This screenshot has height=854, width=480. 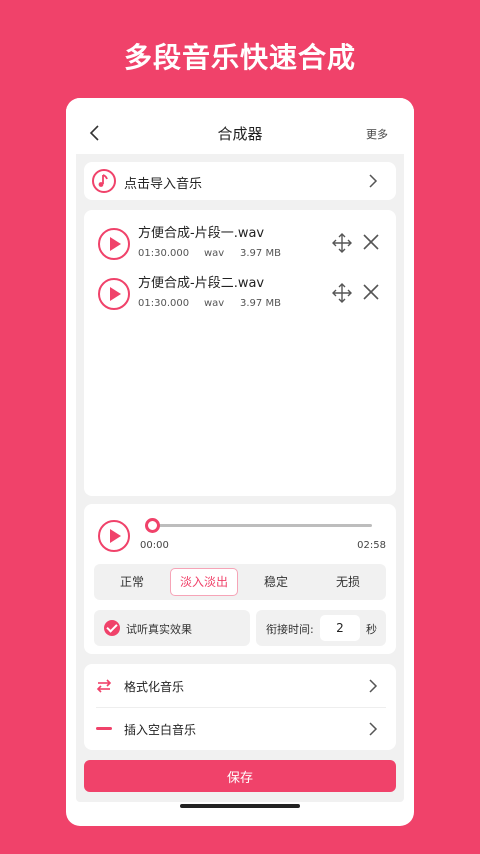 What do you see at coordinates (240, 686) in the screenshot?
I see `menu-item-format-music: 格式化音乐` at bounding box center [240, 686].